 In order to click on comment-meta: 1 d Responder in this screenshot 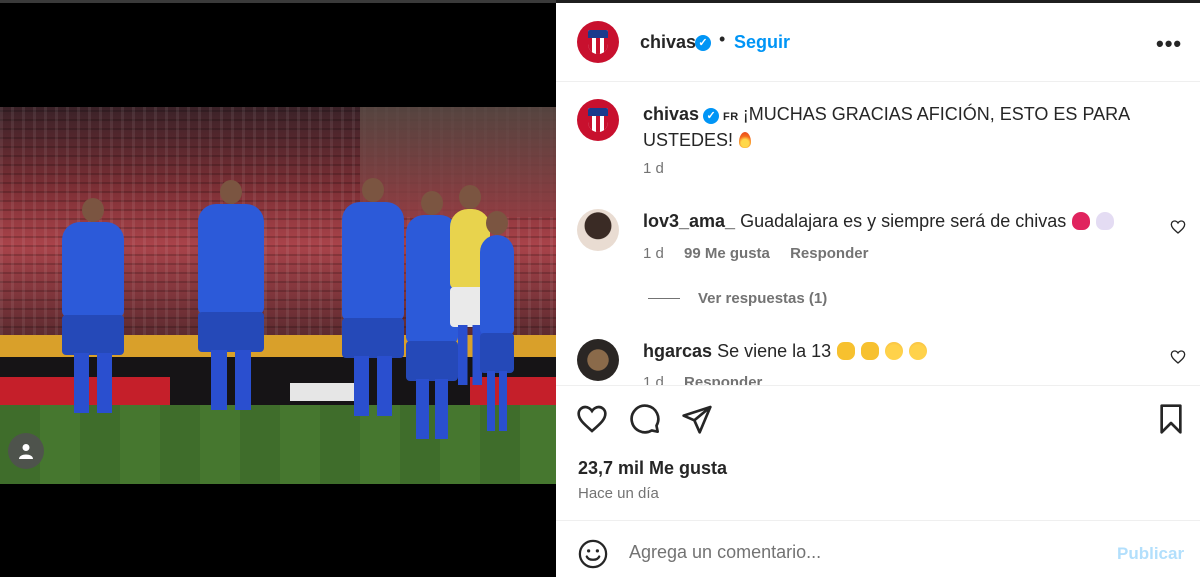, I will do `click(710, 379)`.